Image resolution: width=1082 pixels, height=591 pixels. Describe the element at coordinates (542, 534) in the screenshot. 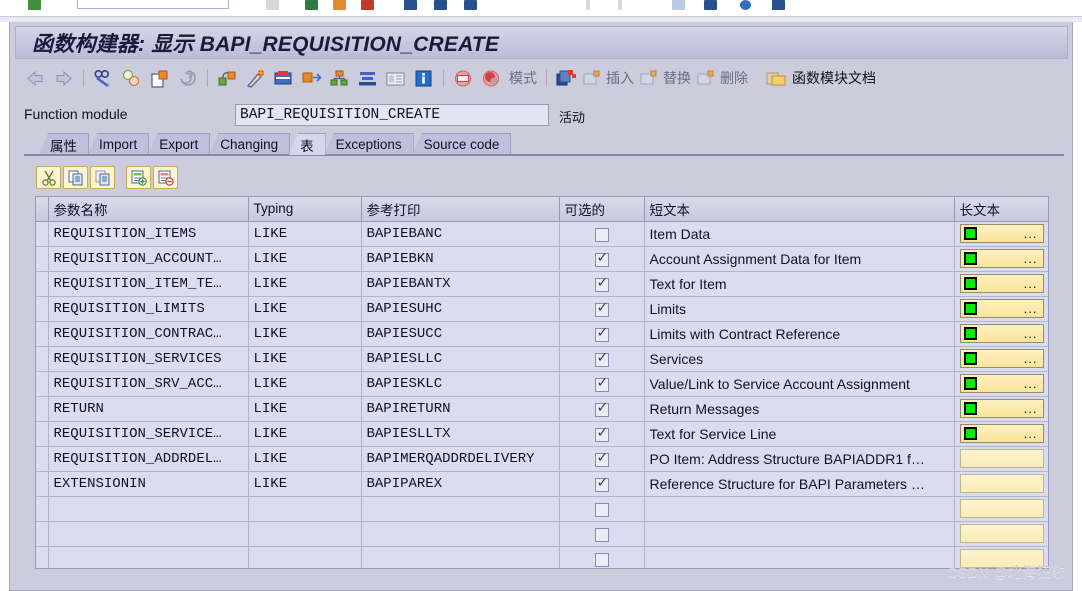

I see `table-row` at that location.